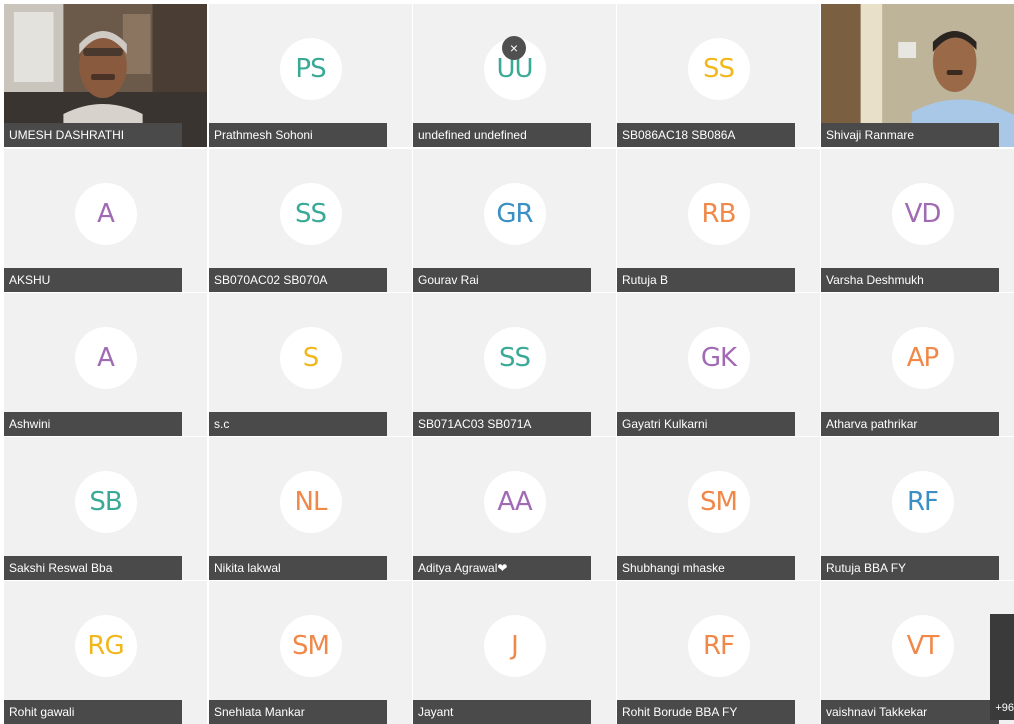 The height and width of the screenshot is (724, 1014). I want to click on participant-tile: AA Aditya Agrawal❤, so click(514, 508).